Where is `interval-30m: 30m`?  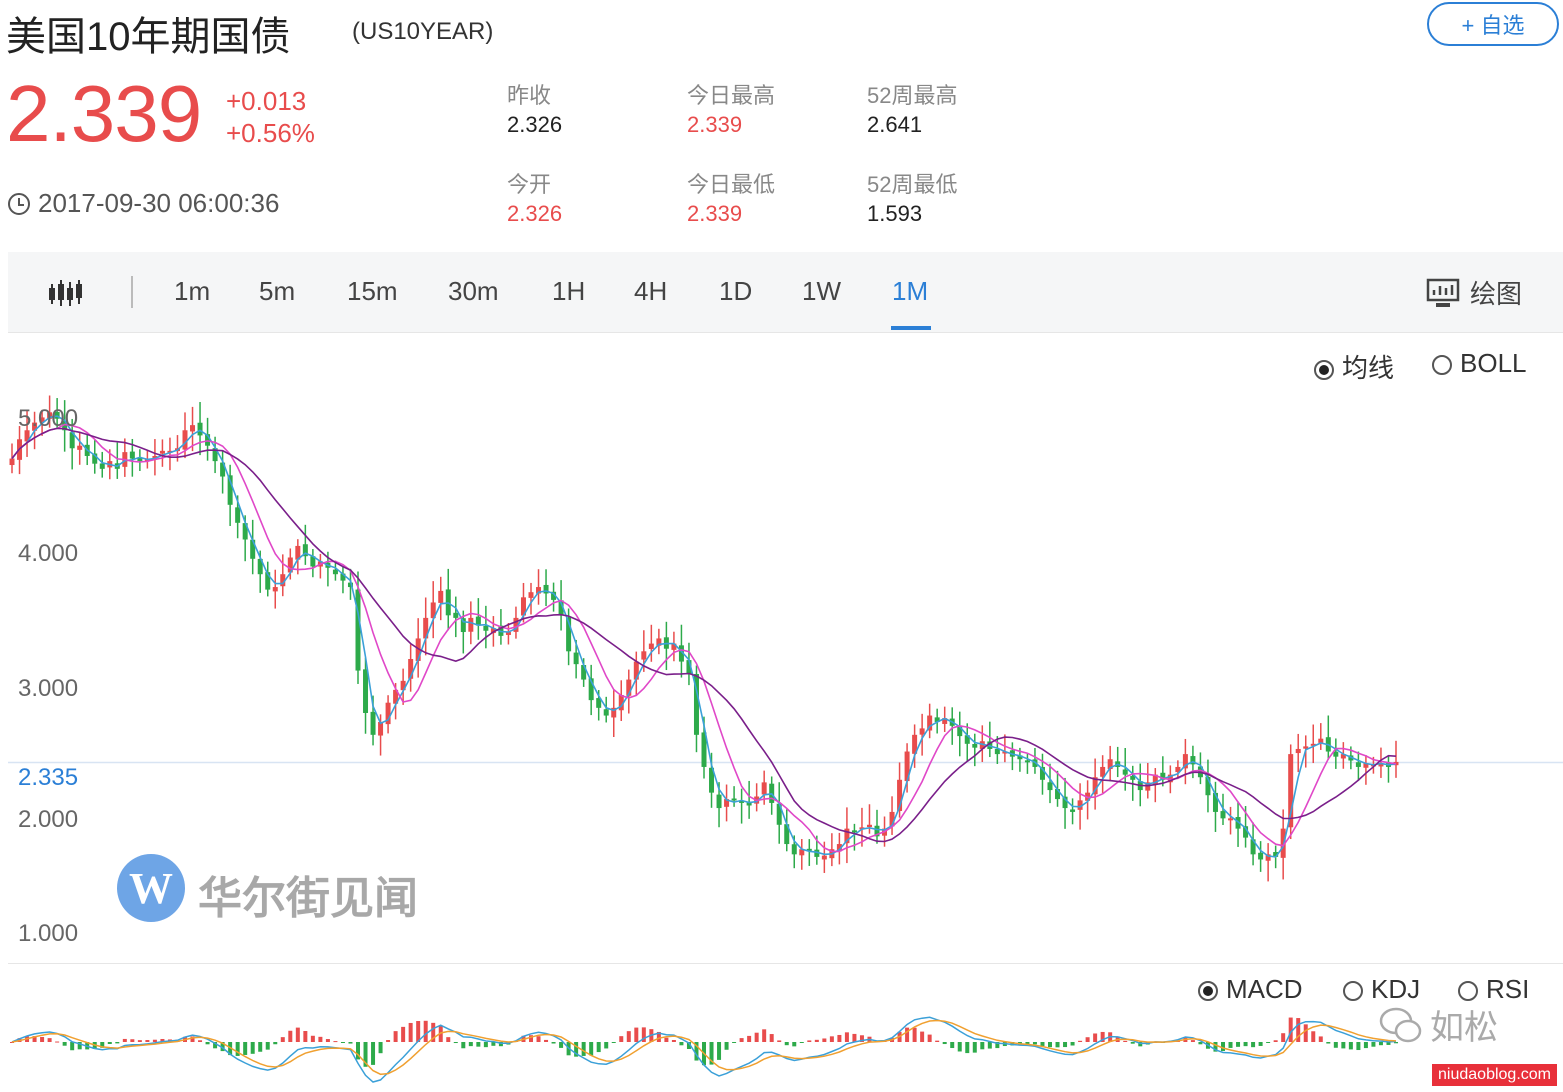
interval-30m: 30m is located at coordinates (473, 291).